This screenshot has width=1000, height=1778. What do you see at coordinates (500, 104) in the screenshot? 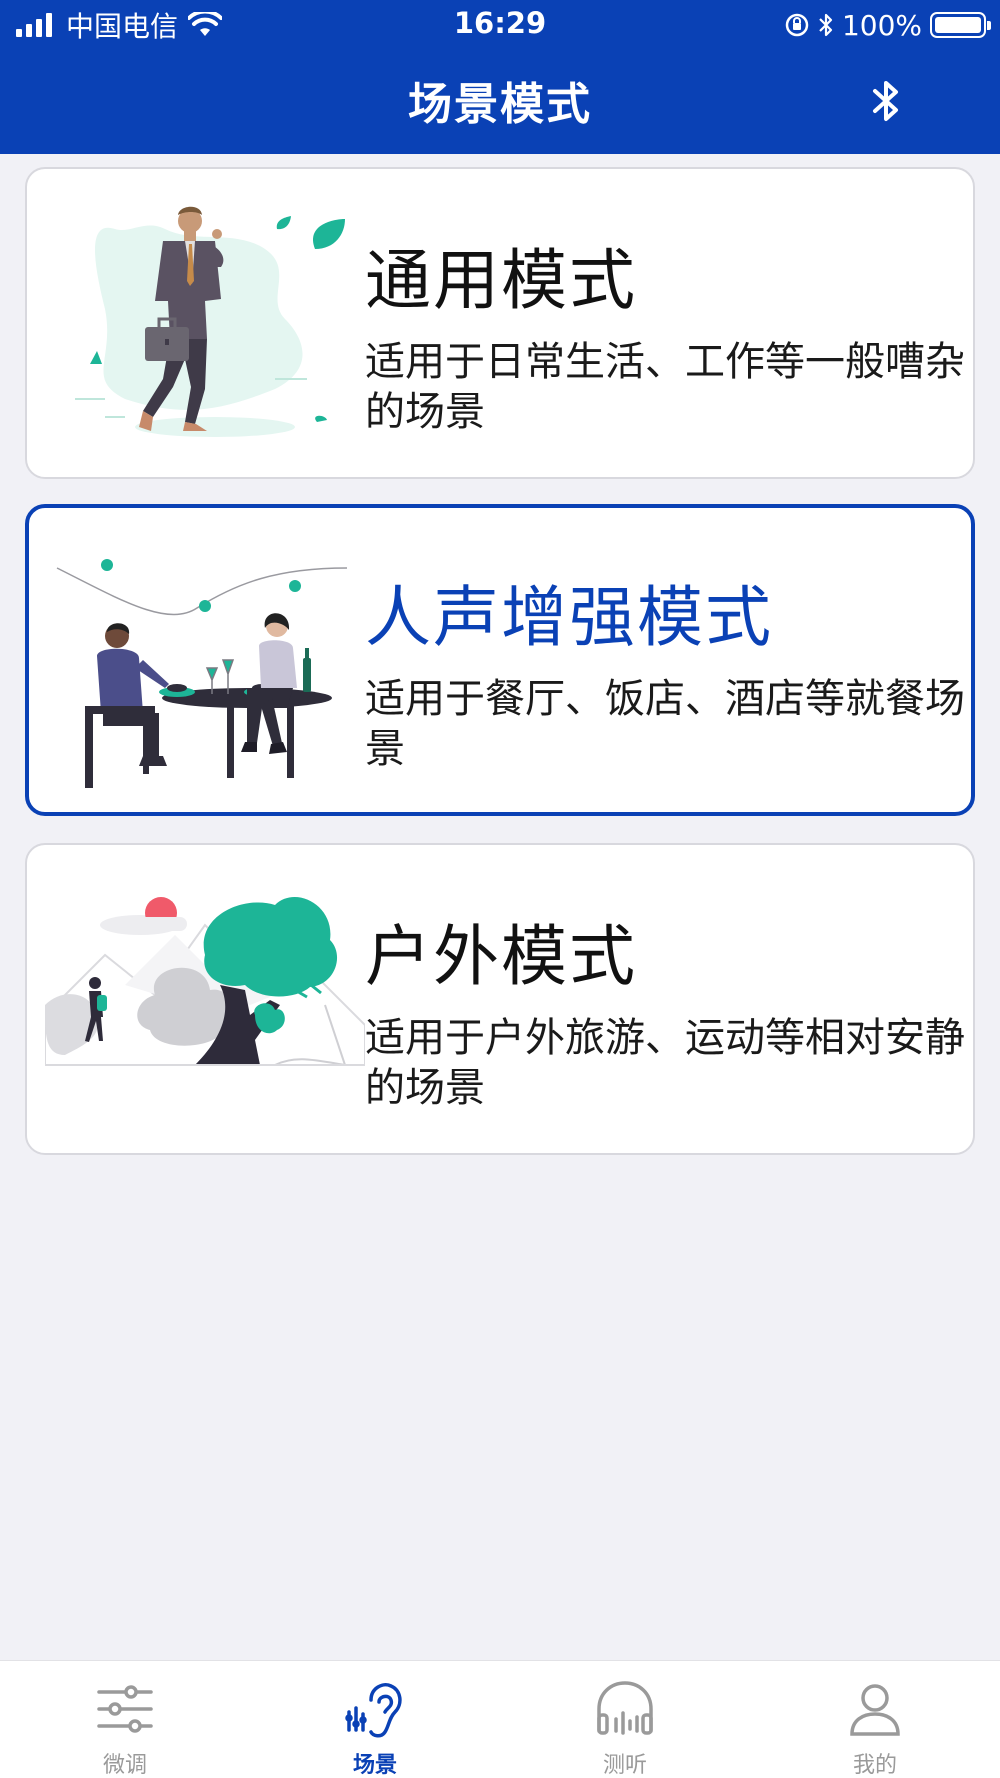
I see `page-title: 场景模式` at bounding box center [500, 104].